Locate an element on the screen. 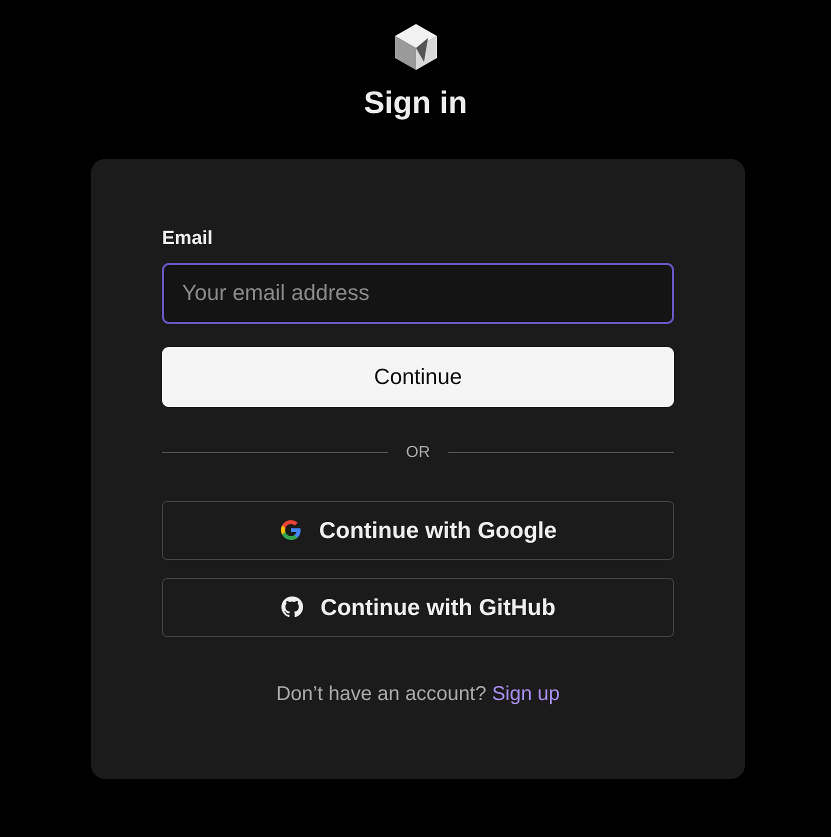 The height and width of the screenshot is (837, 831). github-logo-icon is located at coordinates (292, 607).